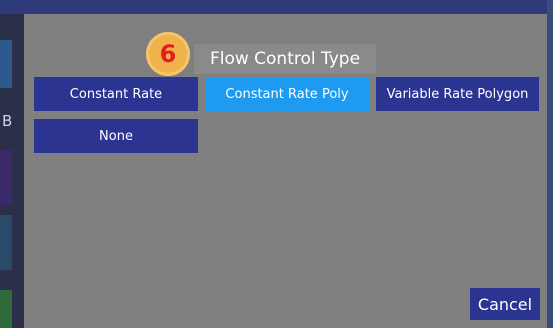 The width and height of the screenshot is (553, 328). I want to click on option-constant-rate-button: Constant Rate, so click(116, 94).